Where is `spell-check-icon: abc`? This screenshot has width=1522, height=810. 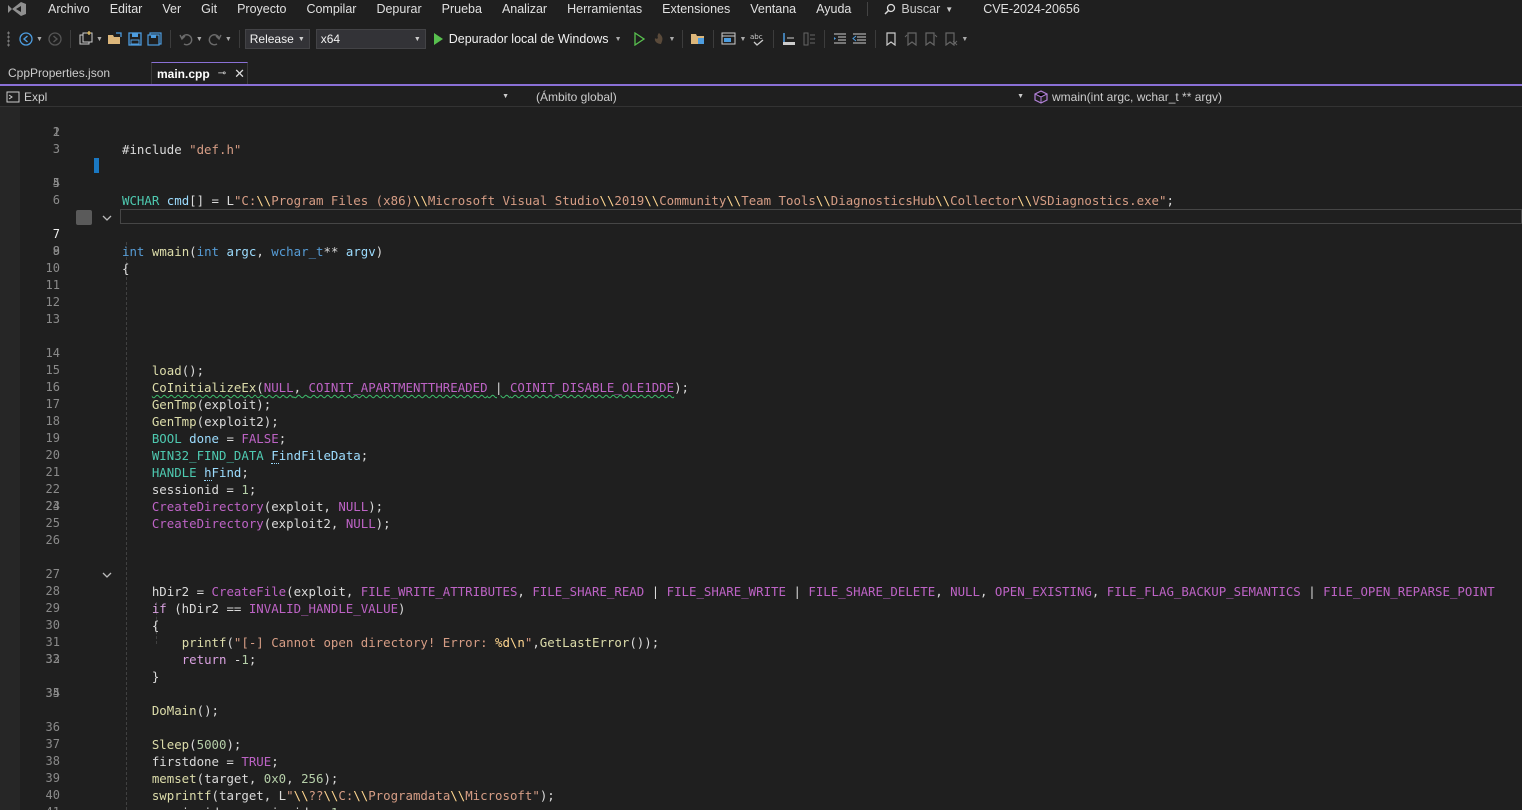 spell-check-icon: abc is located at coordinates (758, 39).